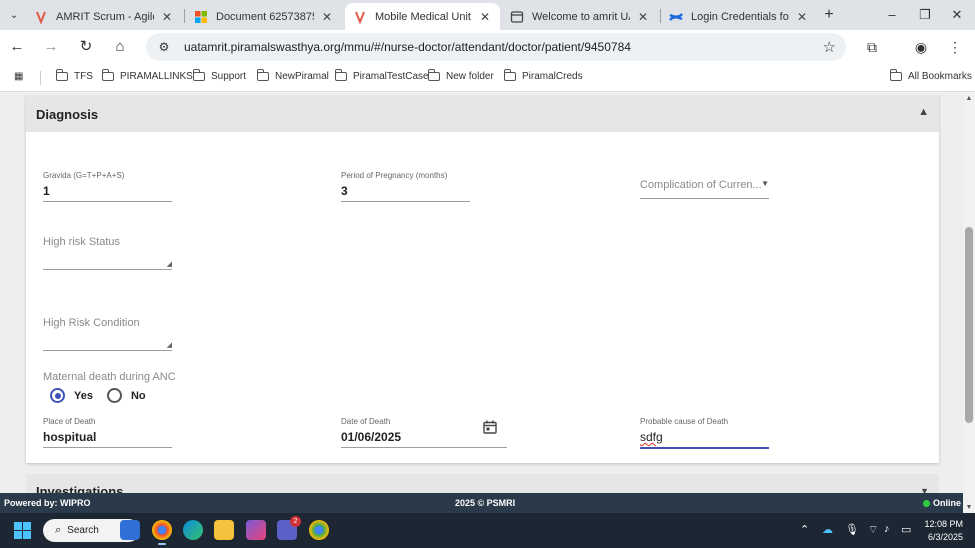 The height and width of the screenshot is (548, 975). What do you see at coordinates (969, 507) in the screenshot?
I see `scroll-down-icon: ▼` at bounding box center [969, 507].